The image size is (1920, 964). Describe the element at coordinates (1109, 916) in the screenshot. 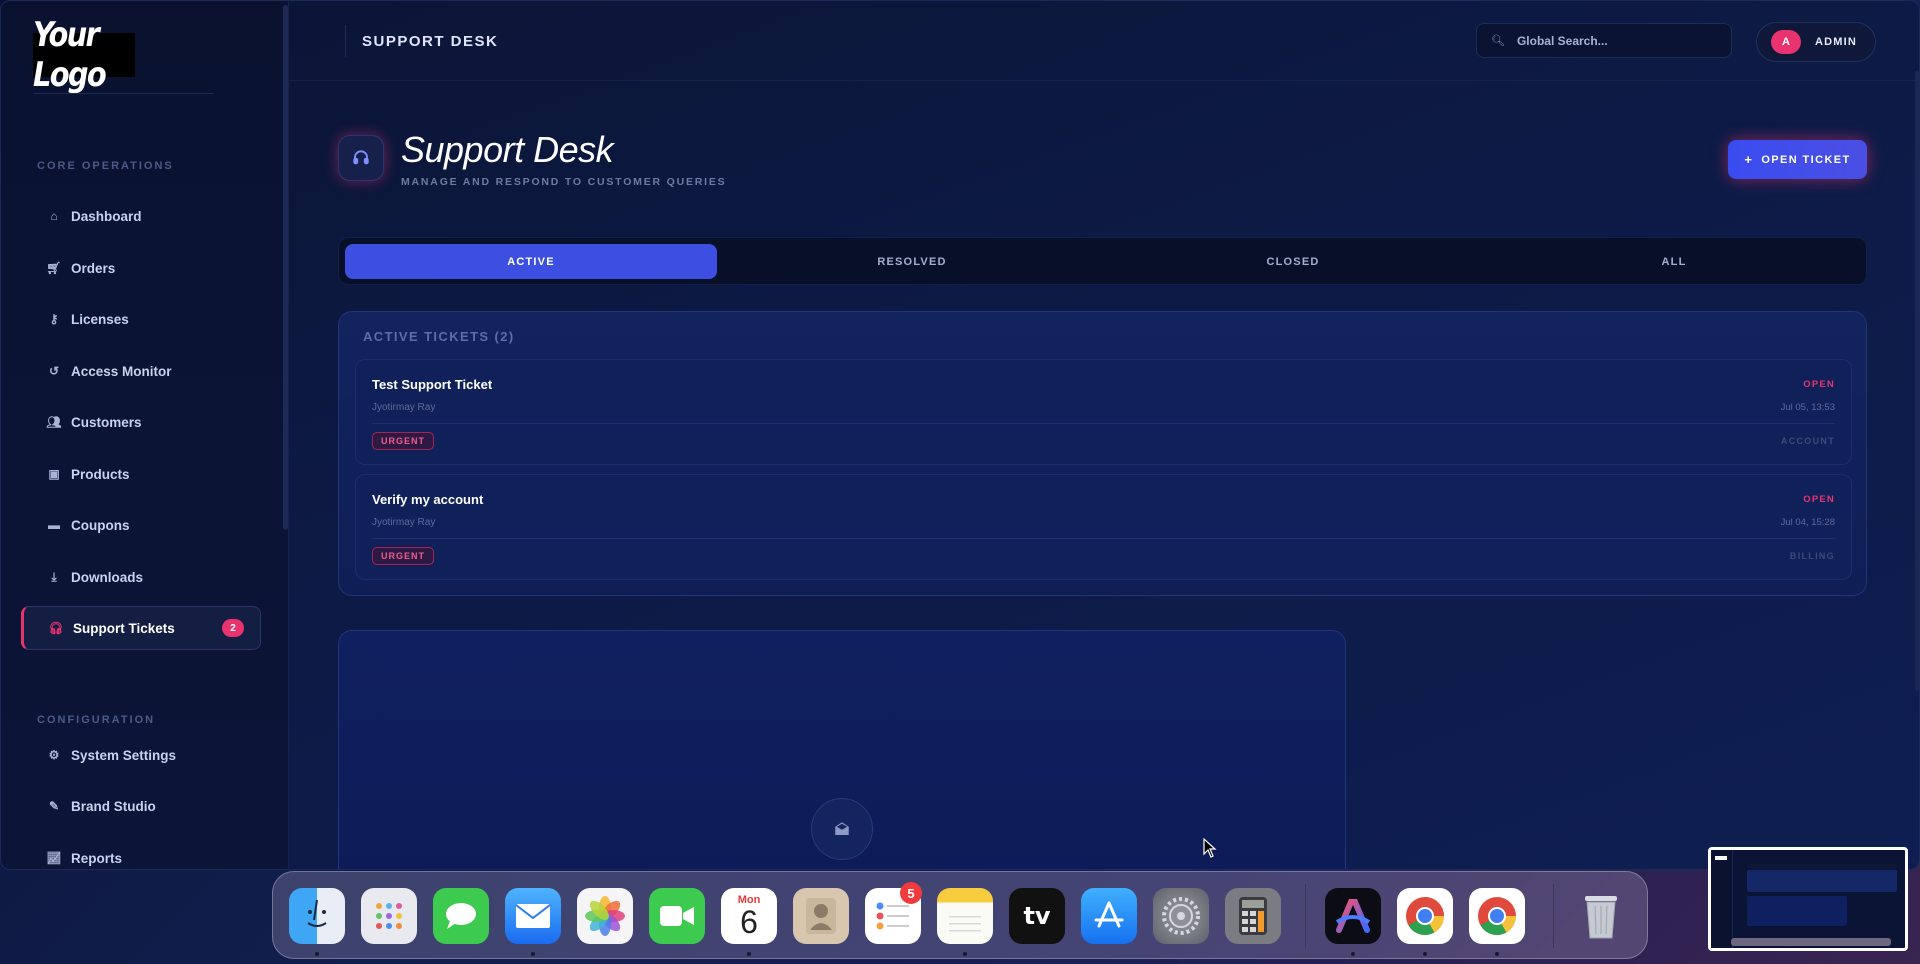

I see `app-store-icon` at that location.